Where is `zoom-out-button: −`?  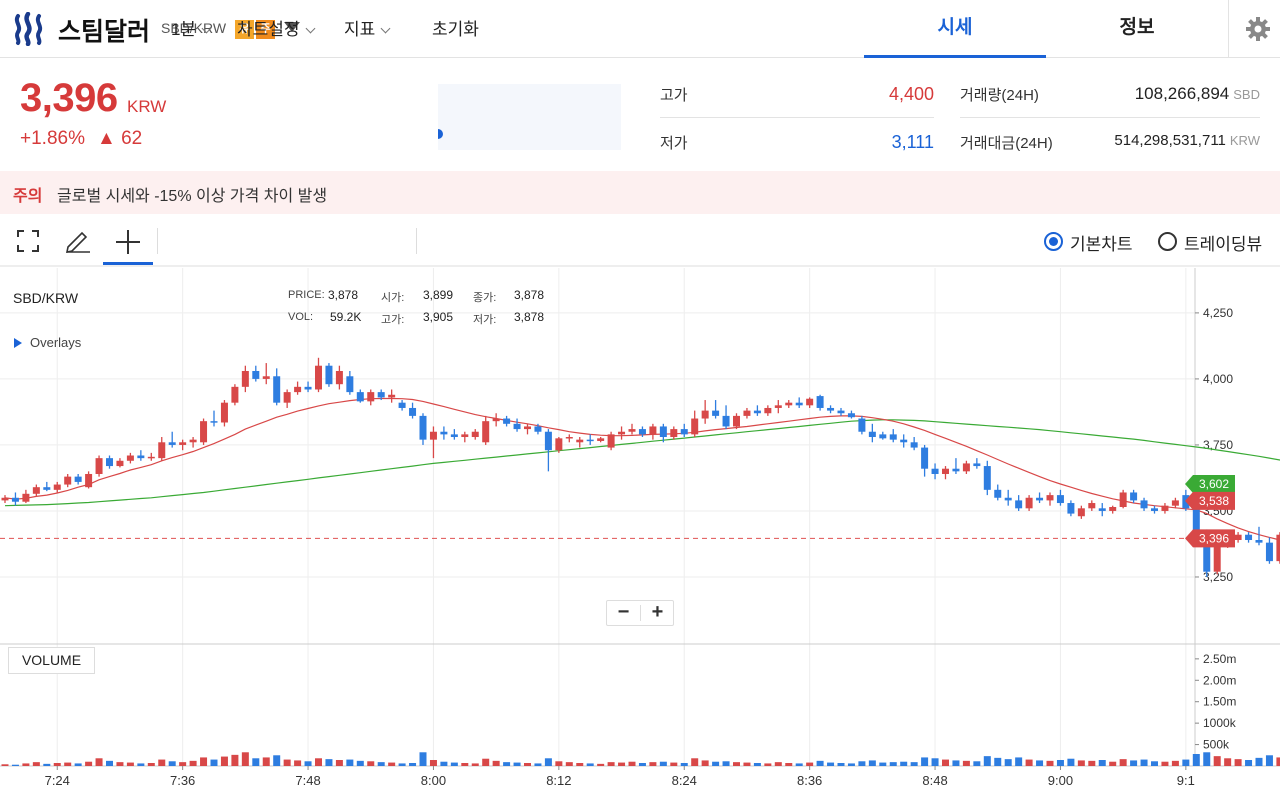 zoom-out-button: − is located at coordinates (623, 613).